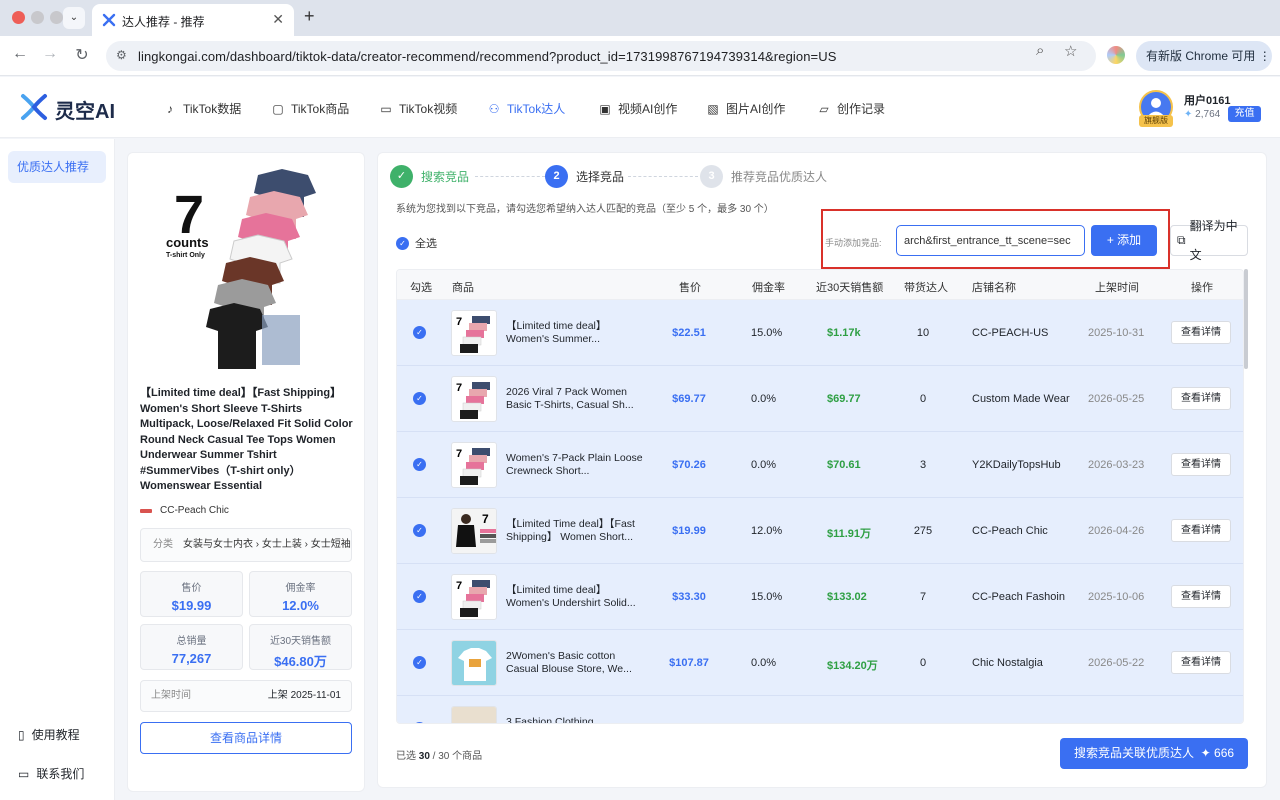  Describe the element at coordinates (926, 288) in the screenshot. I see `th-creators: 带货达人` at that location.